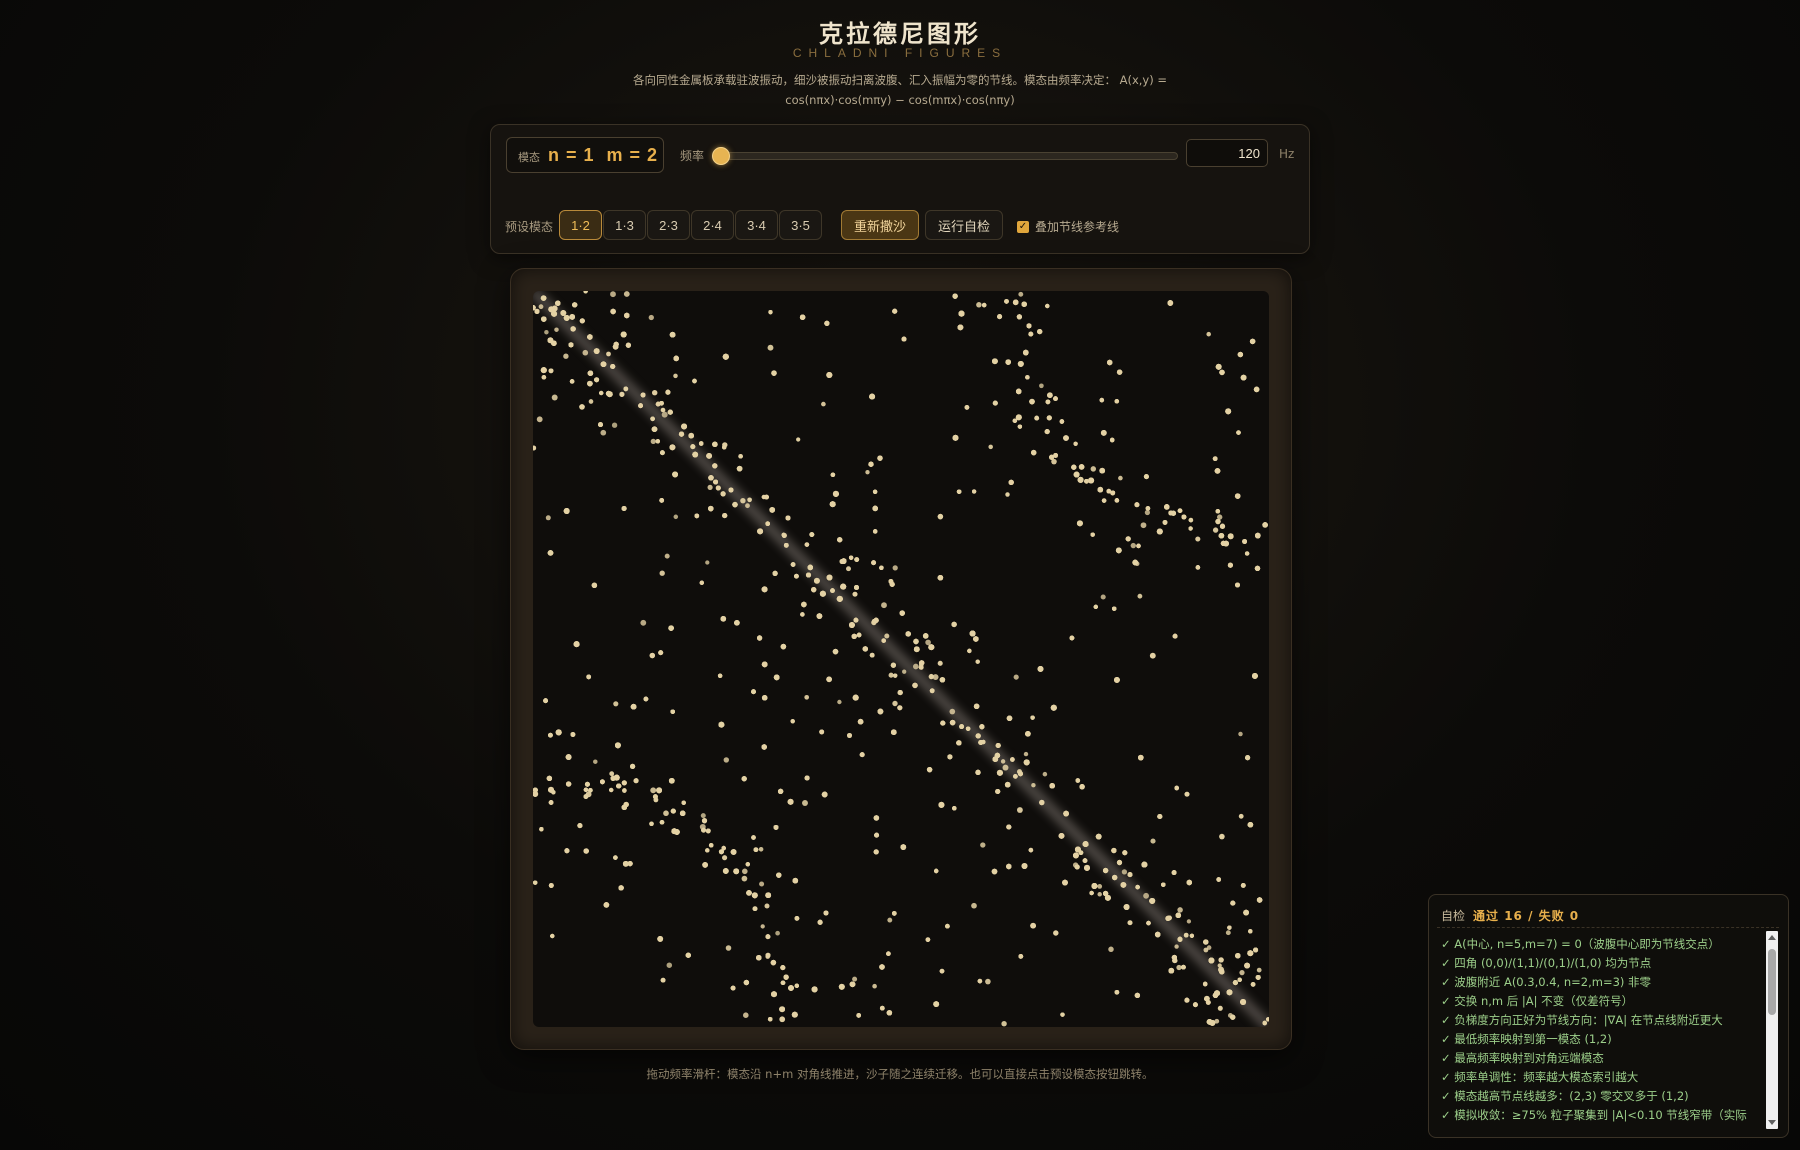  I want to click on scrollbar-thumb, so click(1772, 982).